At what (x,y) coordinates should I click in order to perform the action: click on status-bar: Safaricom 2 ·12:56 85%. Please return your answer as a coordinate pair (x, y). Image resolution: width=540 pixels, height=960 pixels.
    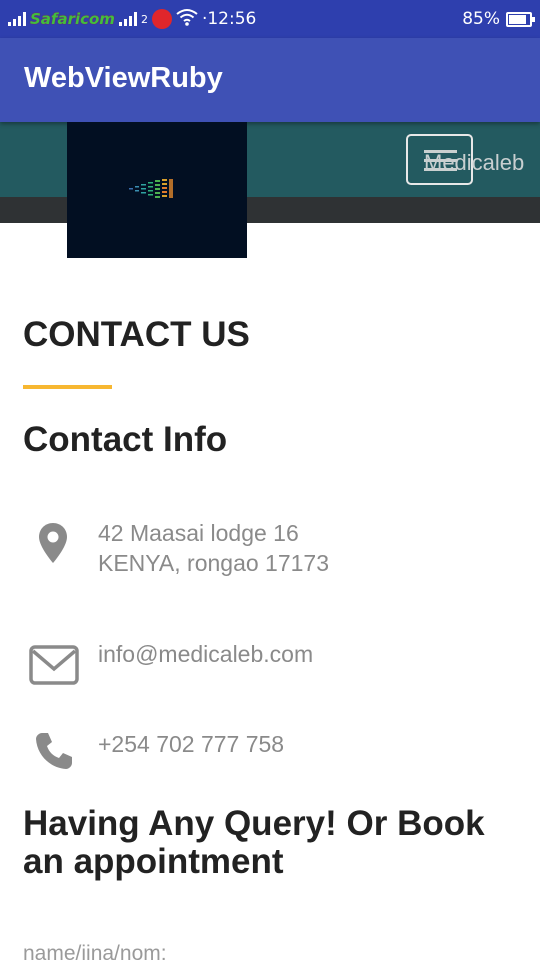
    Looking at the image, I should click on (270, 19).